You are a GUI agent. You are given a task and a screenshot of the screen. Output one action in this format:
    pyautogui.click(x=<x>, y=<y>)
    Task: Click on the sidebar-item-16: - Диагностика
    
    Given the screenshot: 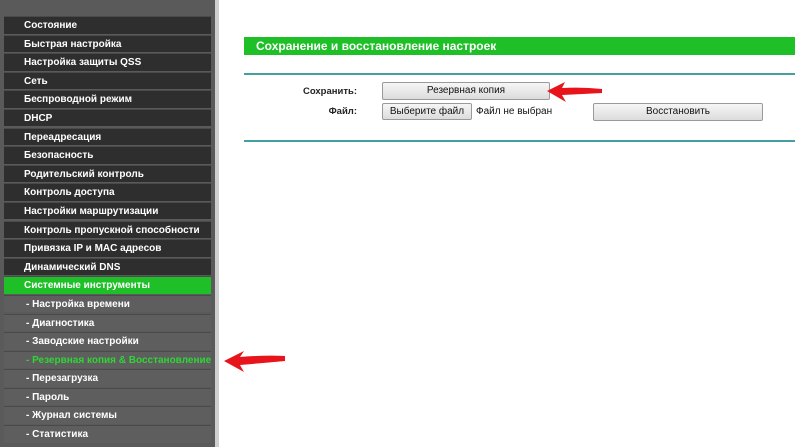 What is the action you would take?
    pyautogui.click(x=107, y=322)
    